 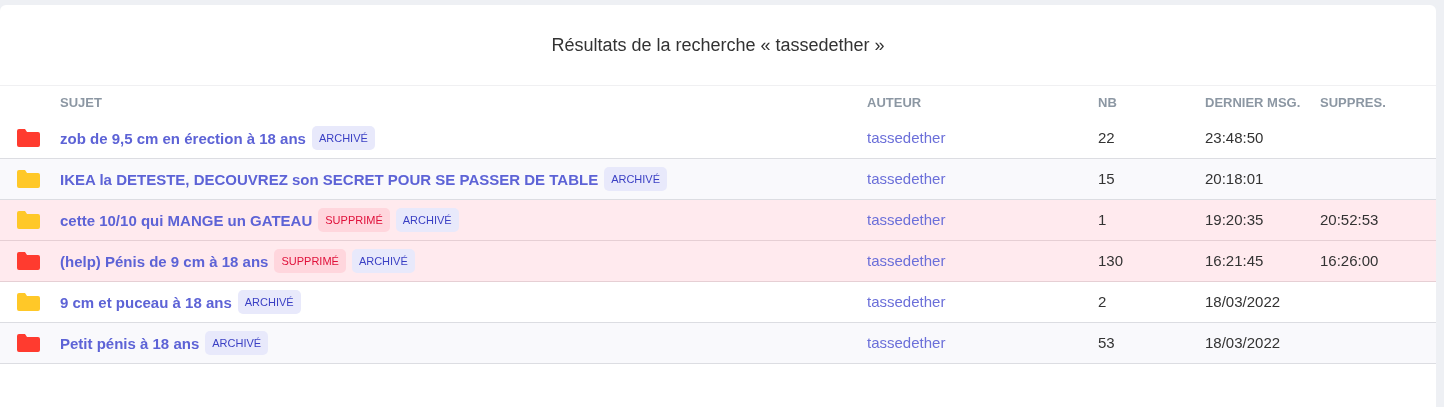 I want to click on topic-link: cette 10/10 qui MANGE un GATEAU, so click(x=186, y=220).